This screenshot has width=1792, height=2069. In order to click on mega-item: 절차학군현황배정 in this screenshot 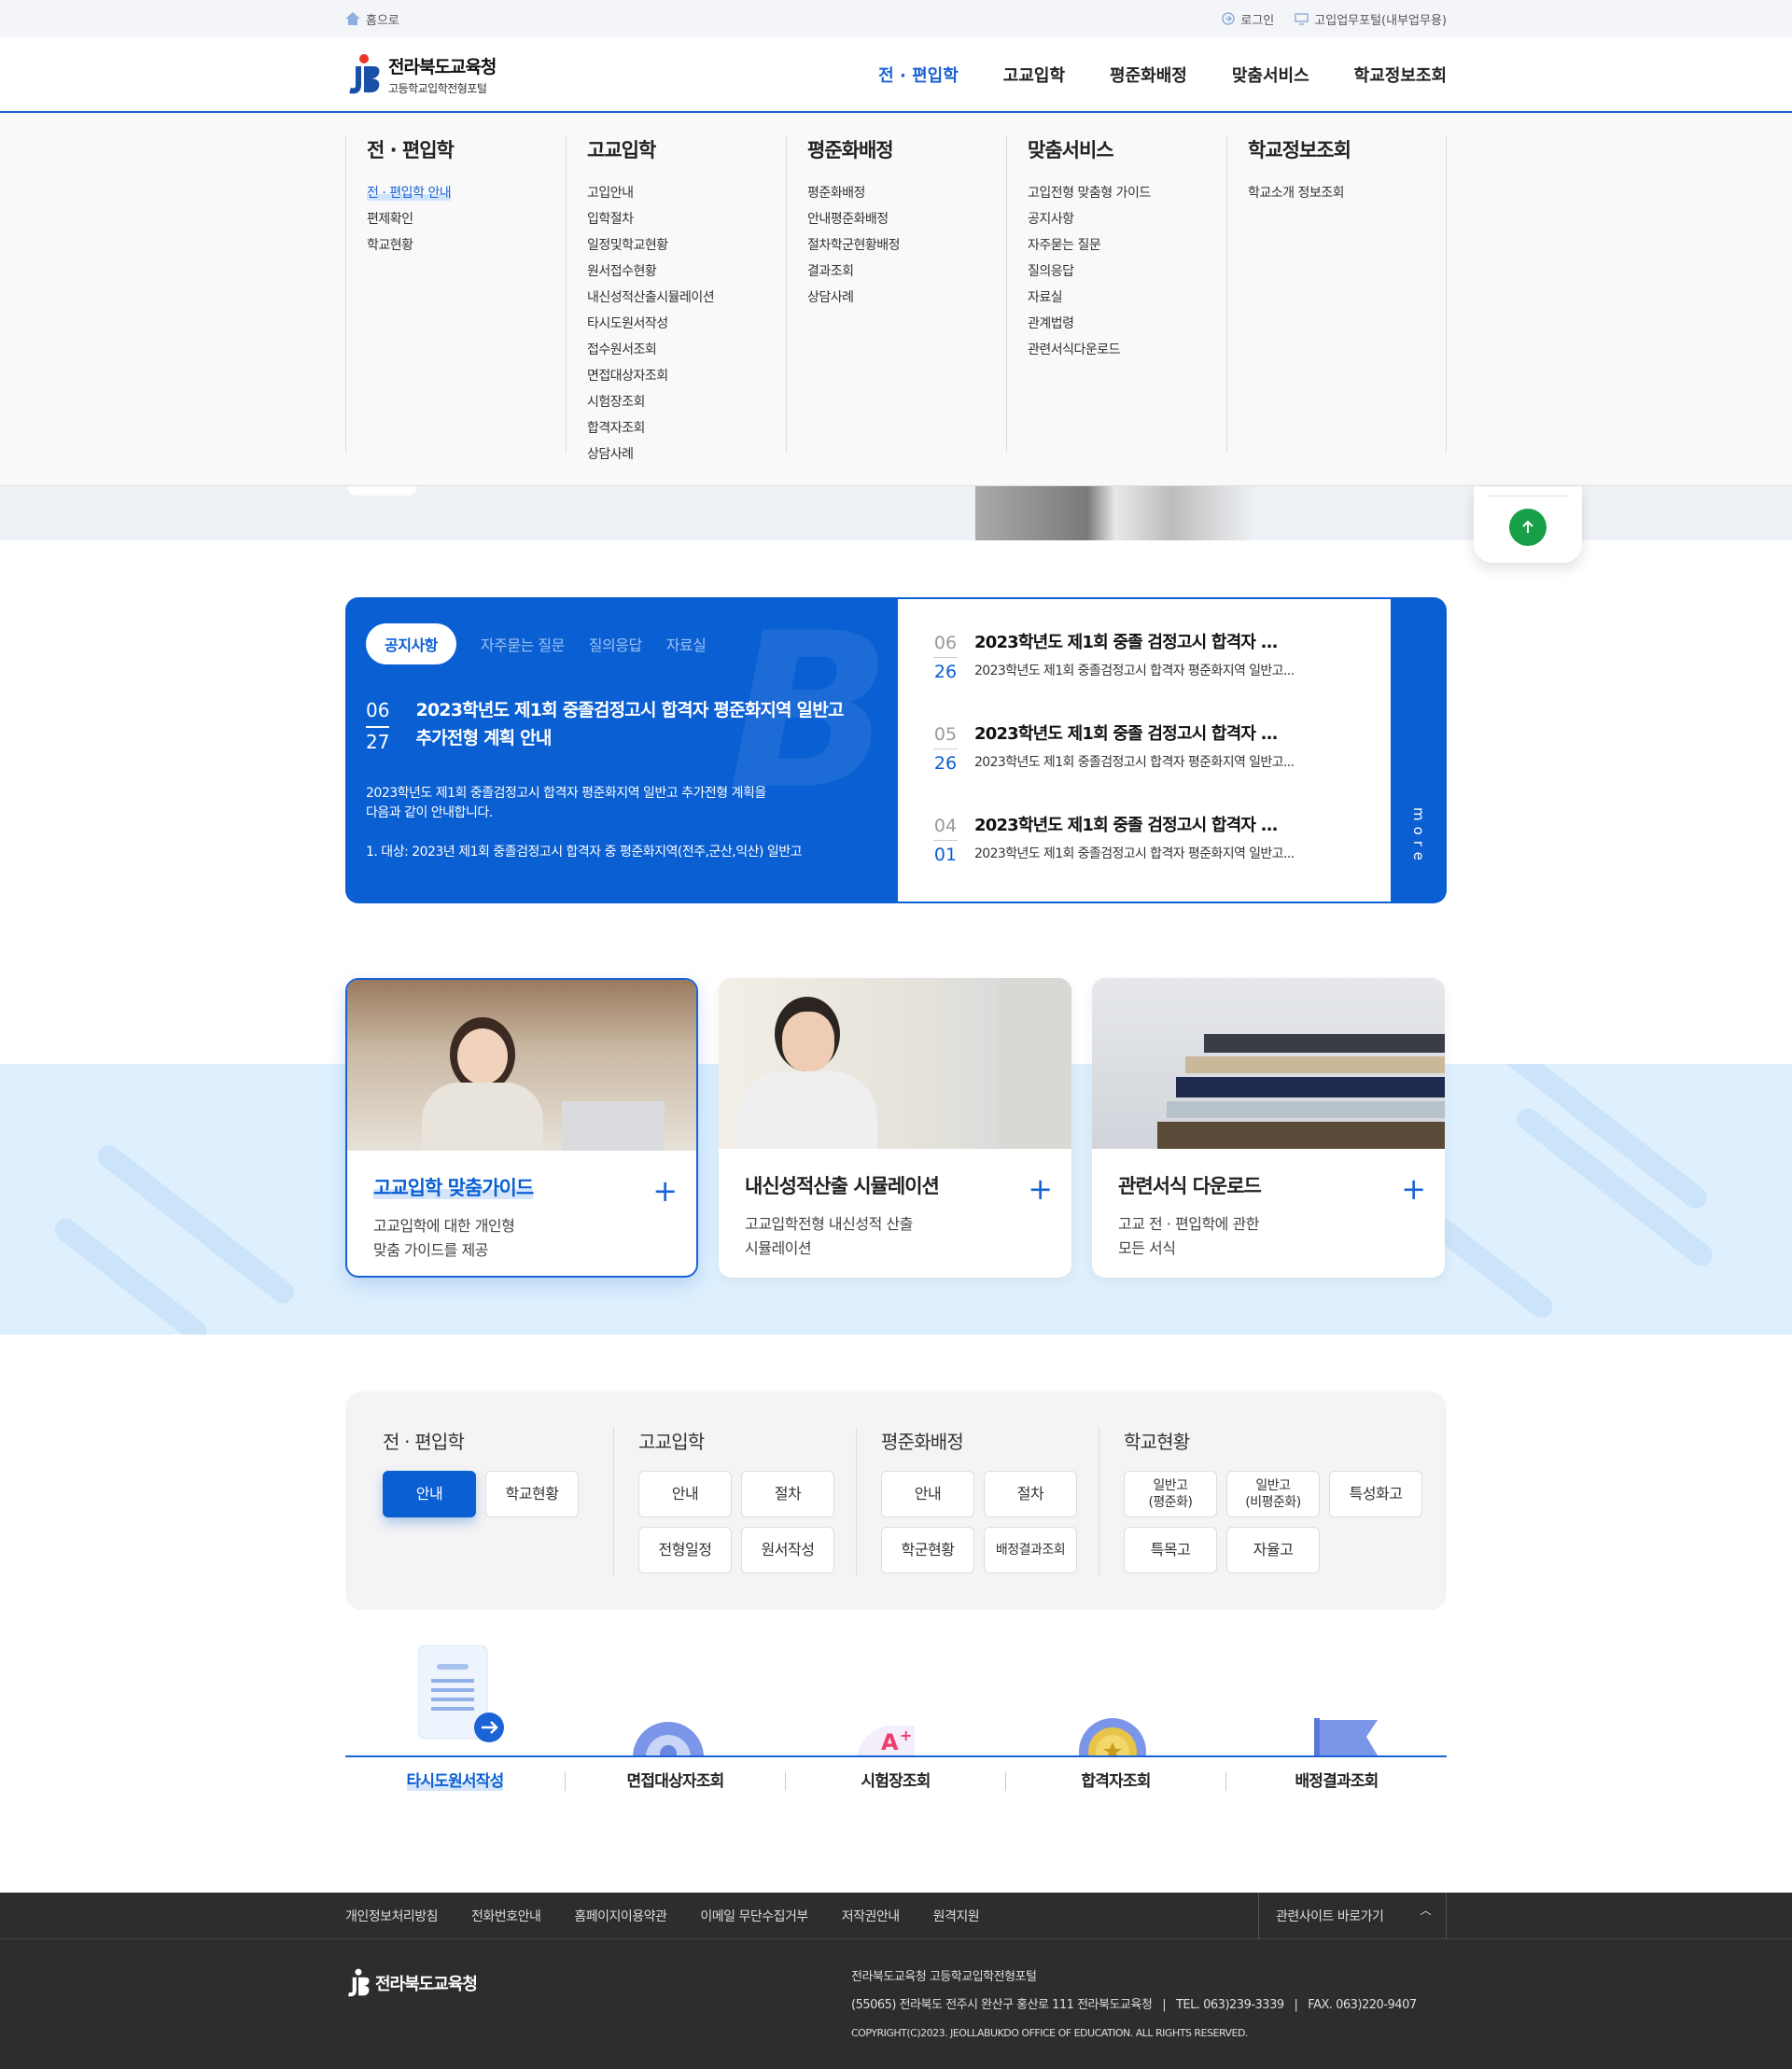, I will do `click(896, 245)`.